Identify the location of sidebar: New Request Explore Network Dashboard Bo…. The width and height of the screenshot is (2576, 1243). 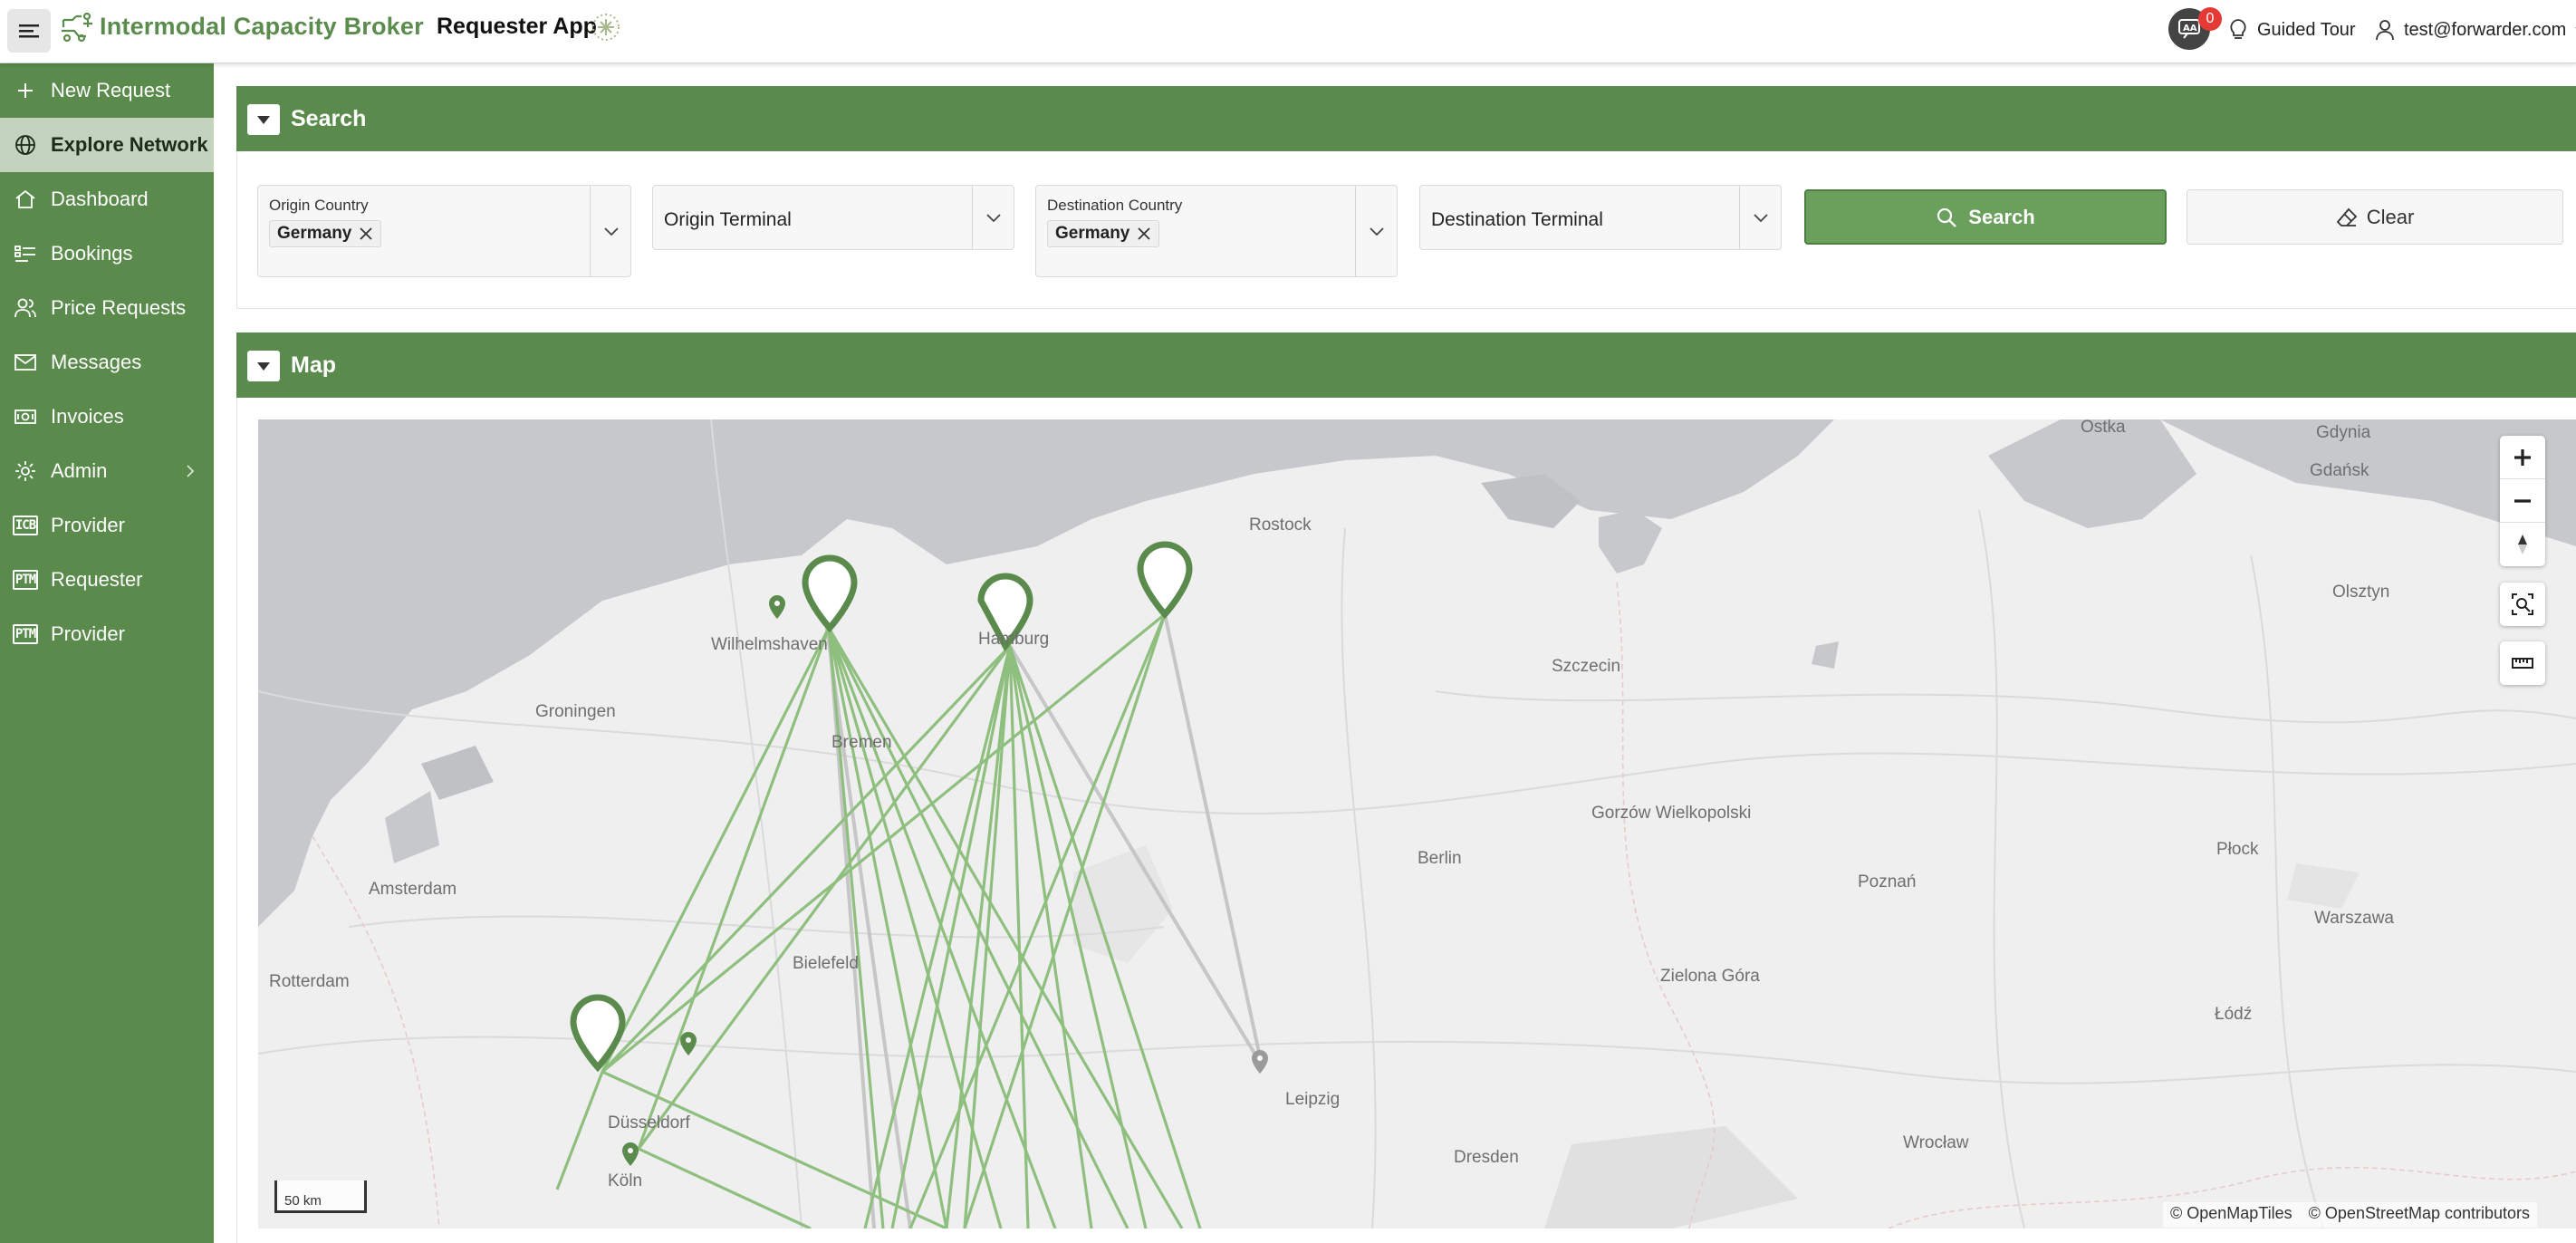
(107, 653).